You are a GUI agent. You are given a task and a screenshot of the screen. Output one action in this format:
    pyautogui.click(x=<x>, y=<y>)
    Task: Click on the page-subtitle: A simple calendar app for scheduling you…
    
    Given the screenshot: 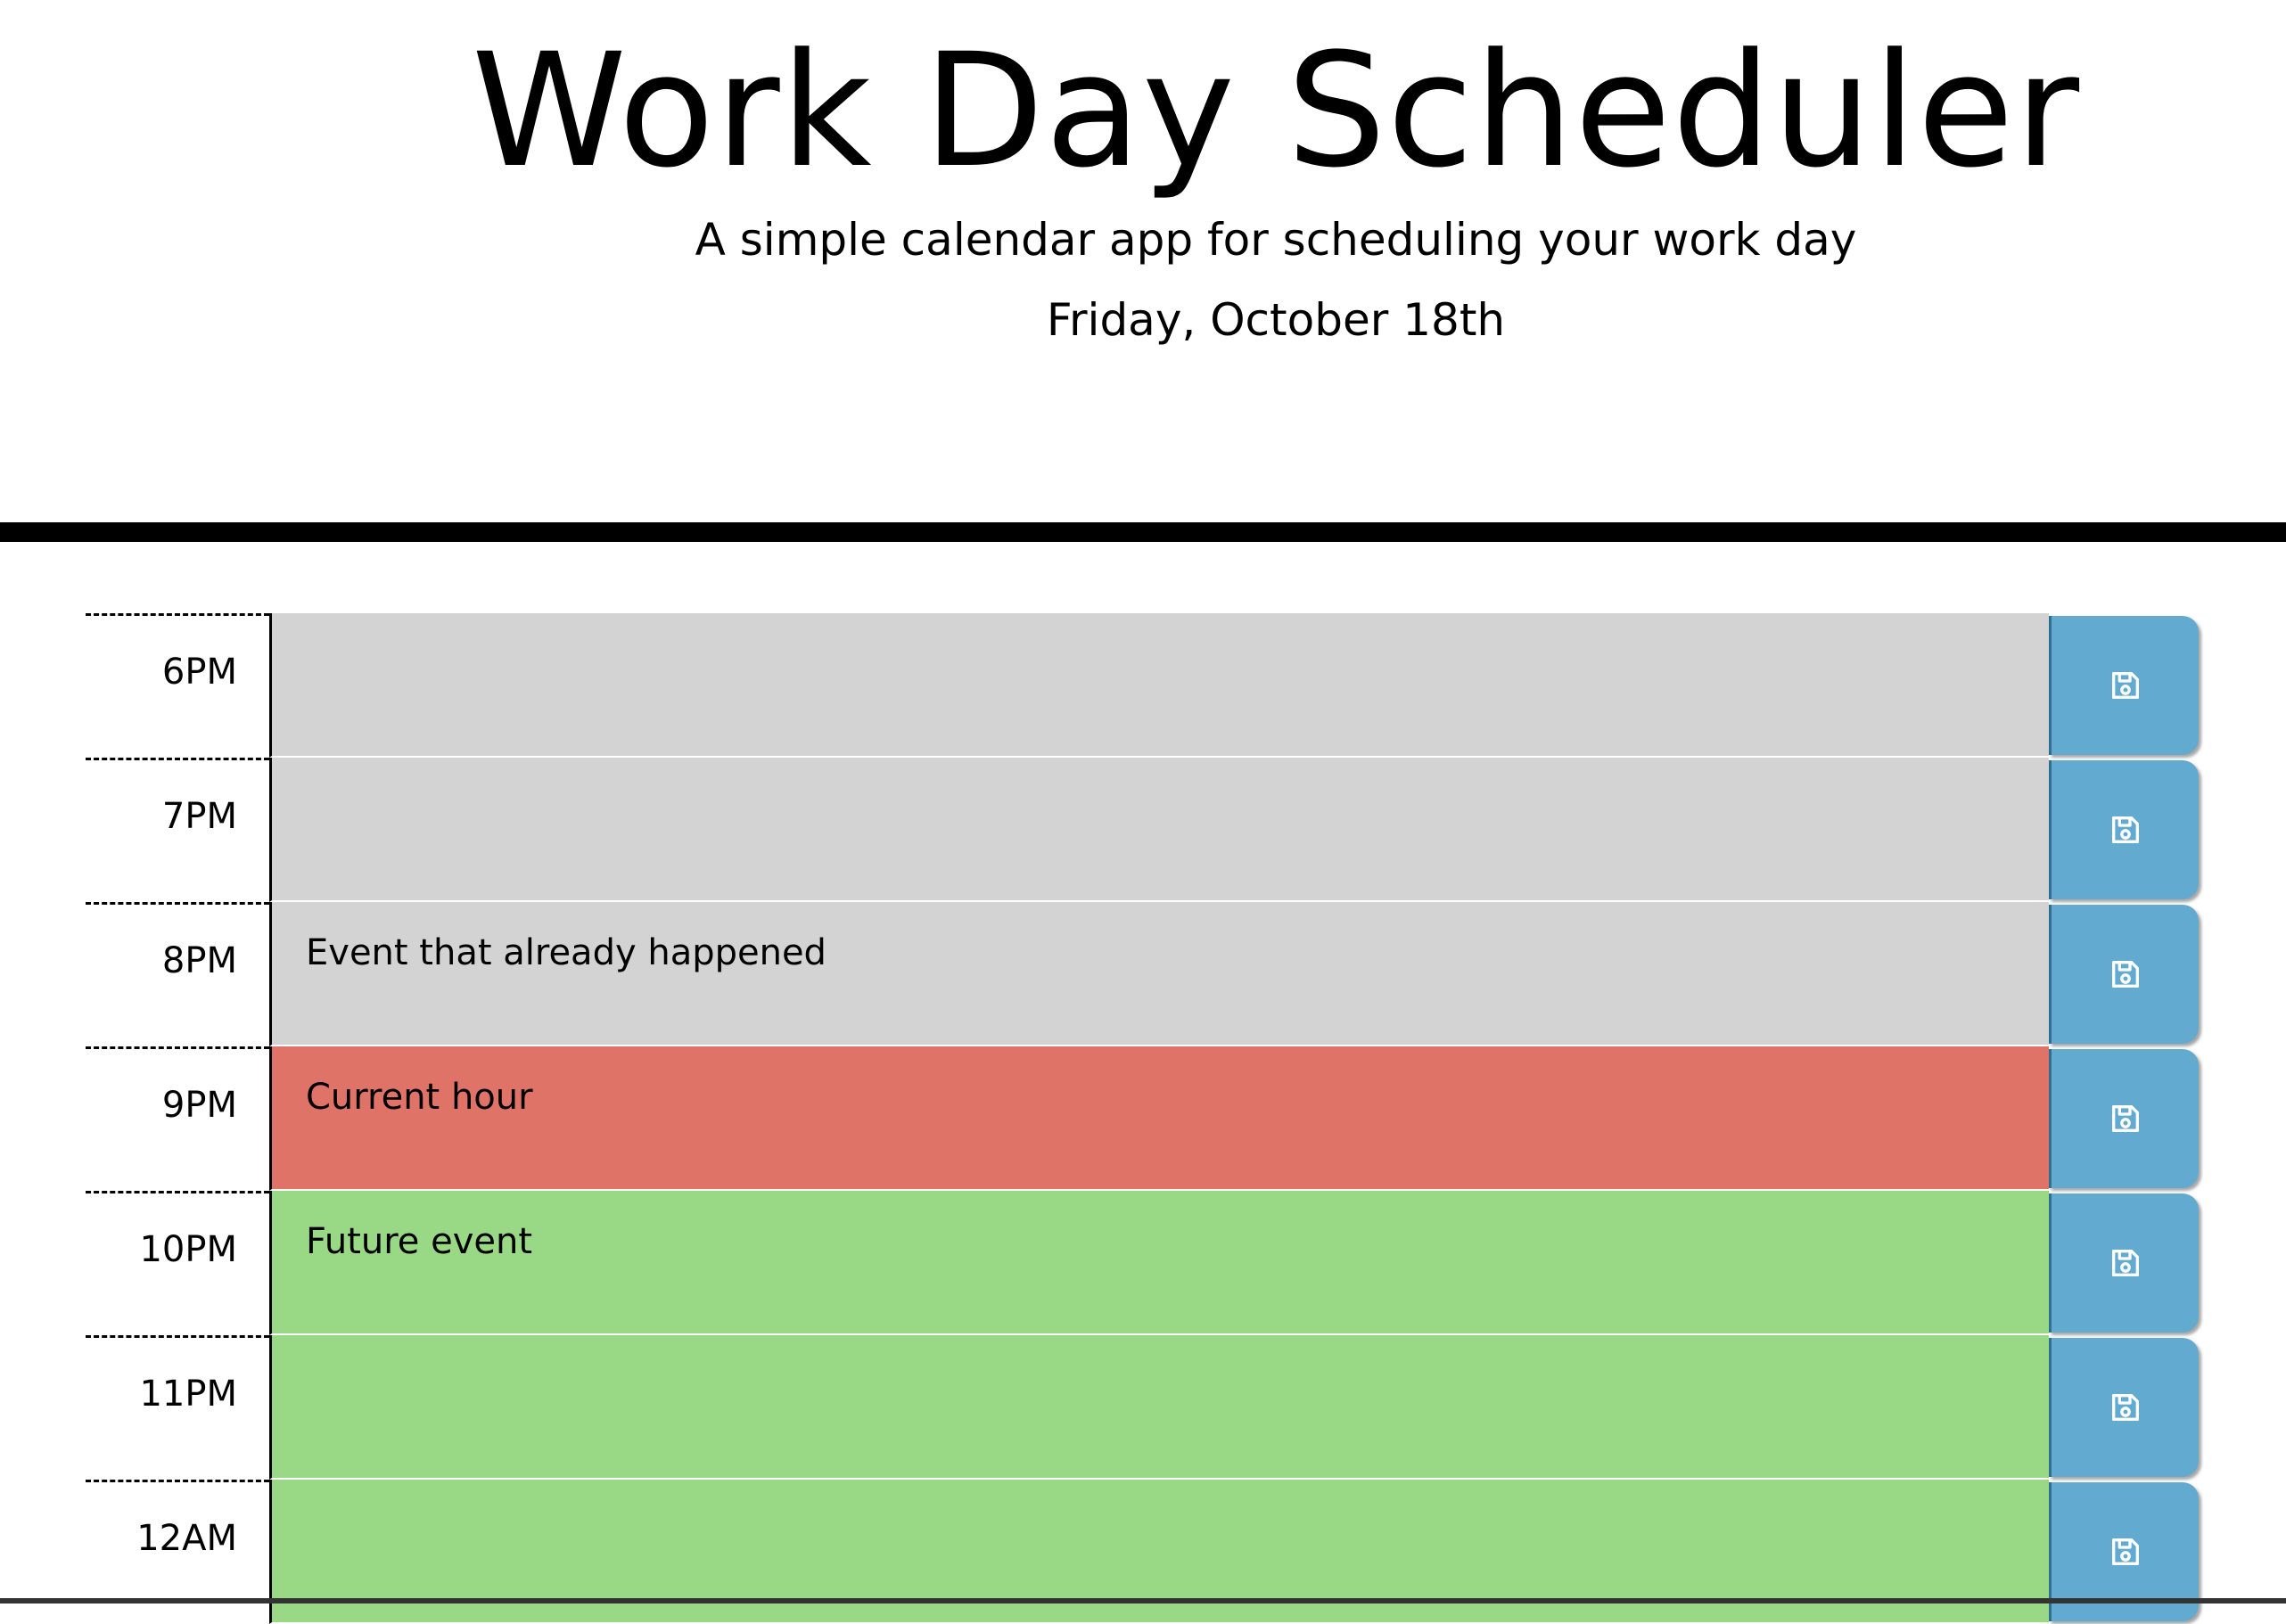 What is the action you would take?
    pyautogui.click(x=1276, y=240)
    